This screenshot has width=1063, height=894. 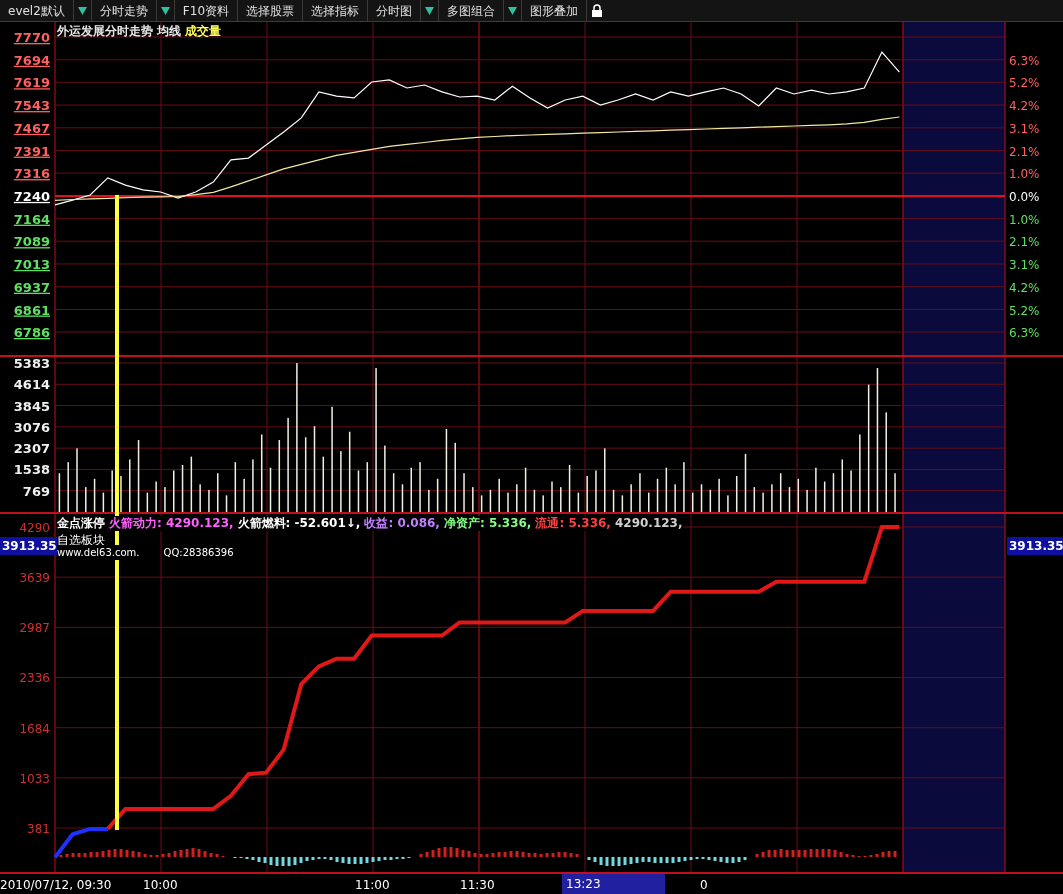 What do you see at coordinates (31, 242) in the screenshot?
I see `axis-label: 7089` at bounding box center [31, 242].